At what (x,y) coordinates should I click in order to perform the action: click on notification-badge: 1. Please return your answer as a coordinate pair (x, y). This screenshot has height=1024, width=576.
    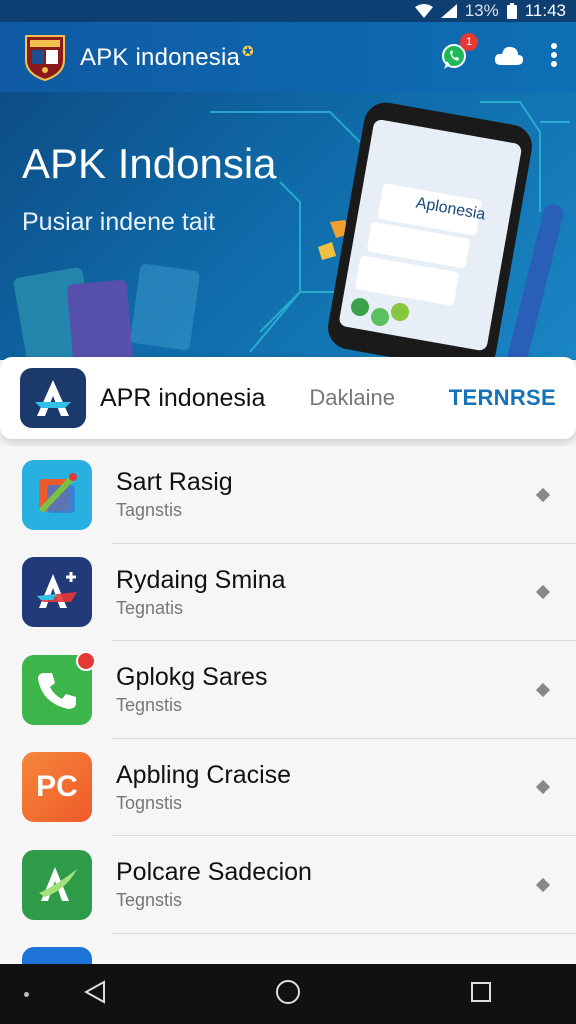
    Looking at the image, I should click on (469, 42).